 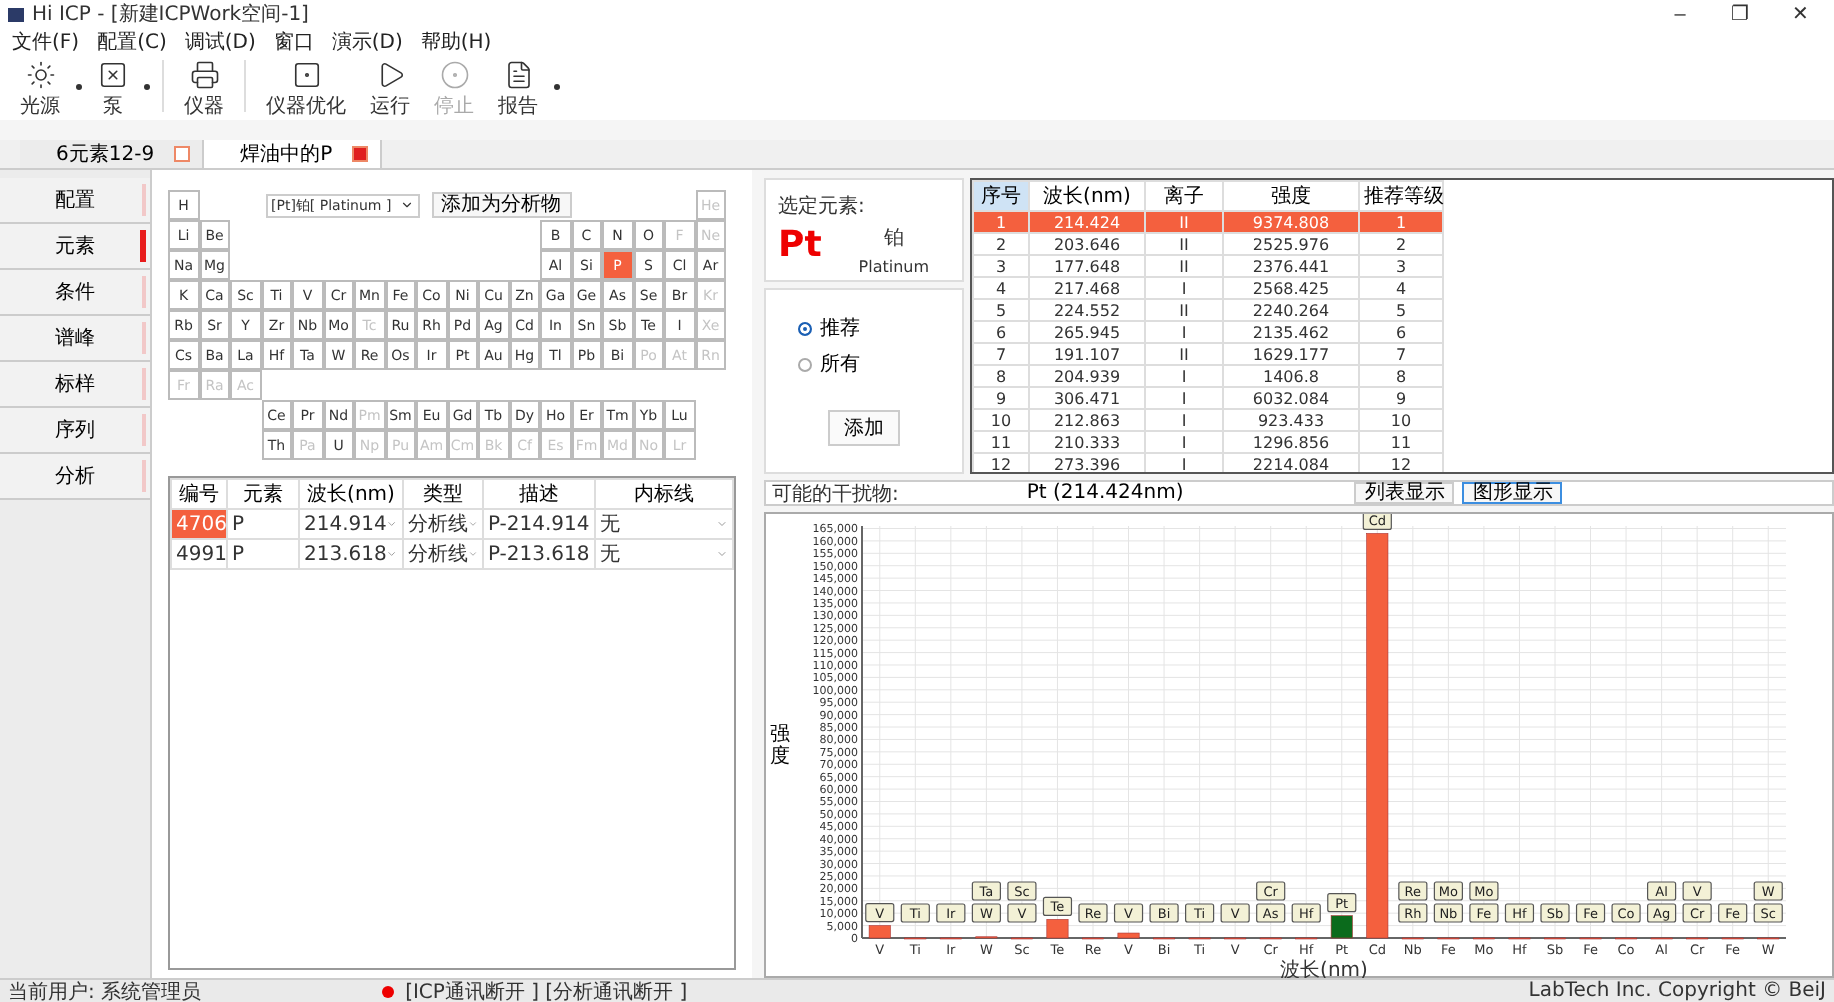 What do you see at coordinates (40, 75) in the screenshot?
I see `sun-icon` at bounding box center [40, 75].